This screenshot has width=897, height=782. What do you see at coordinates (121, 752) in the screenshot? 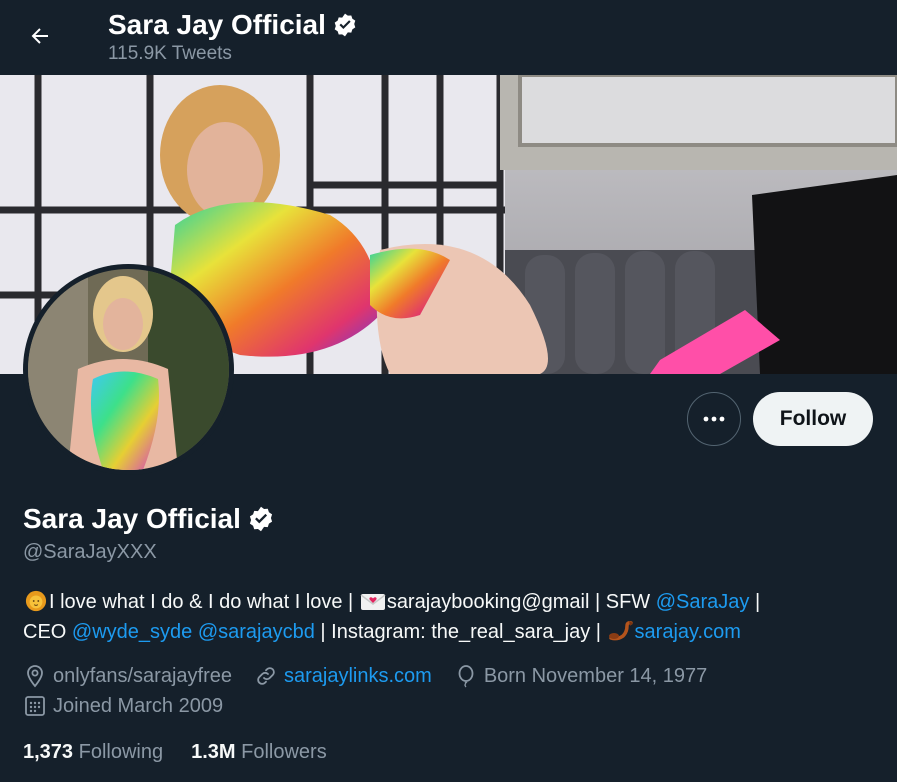
I see `following-label: Following` at bounding box center [121, 752].